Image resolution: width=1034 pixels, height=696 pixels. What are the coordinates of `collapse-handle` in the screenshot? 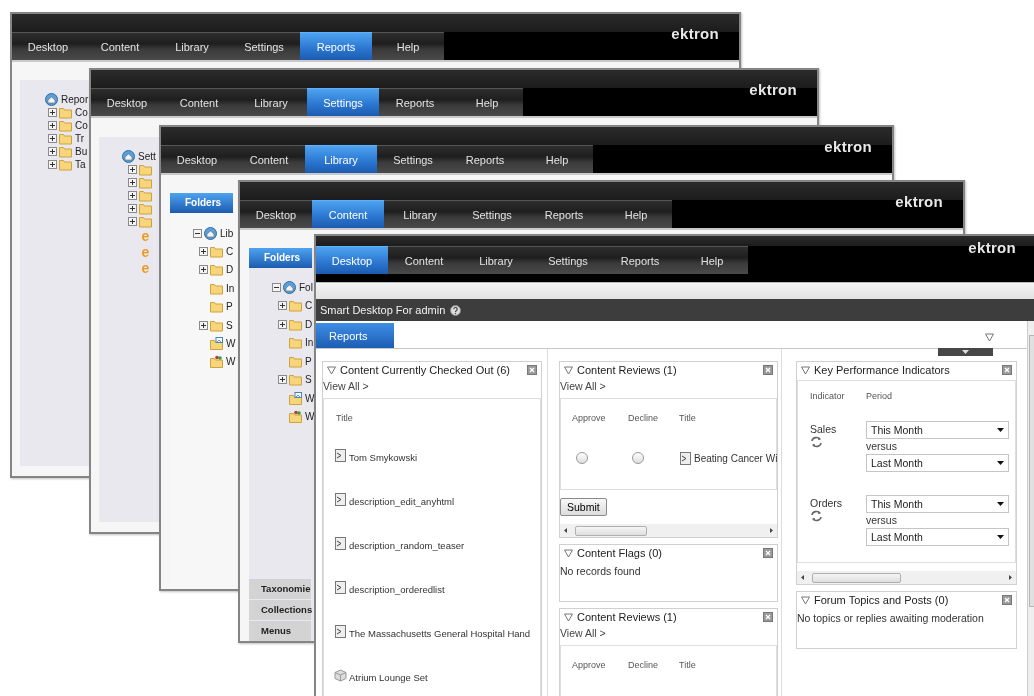 It's located at (965, 352).